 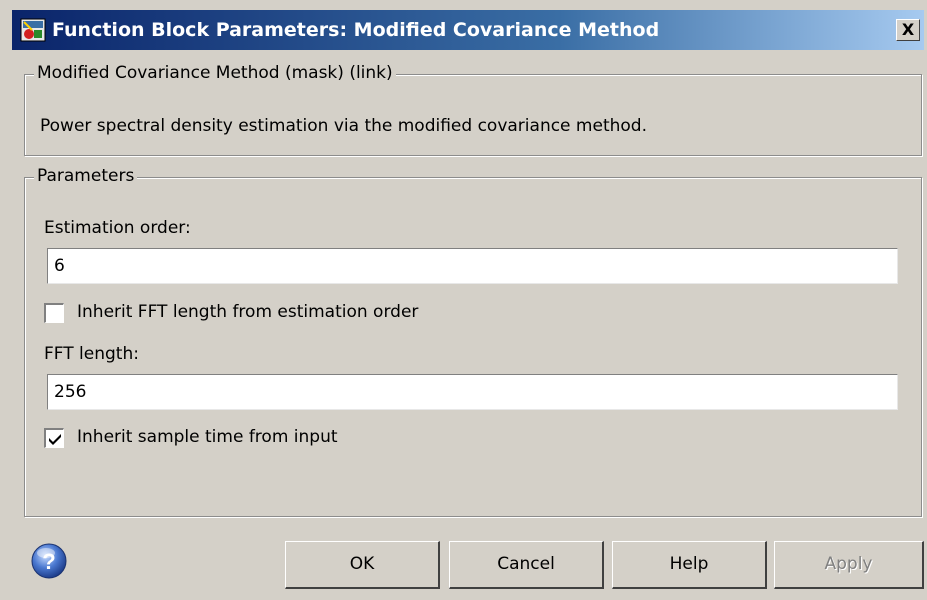 I want to click on cancel-button: Cancel, so click(x=526, y=565).